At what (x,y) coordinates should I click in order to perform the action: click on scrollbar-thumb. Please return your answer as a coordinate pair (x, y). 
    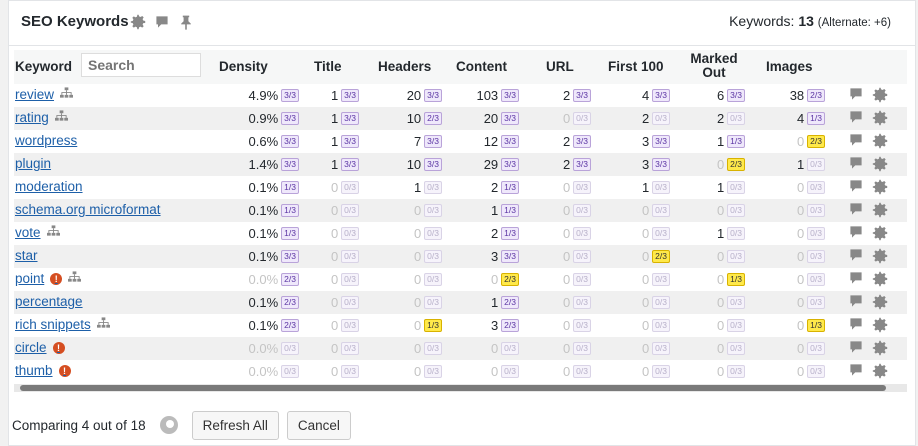
    Looking at the image, I should click on (453, 388).